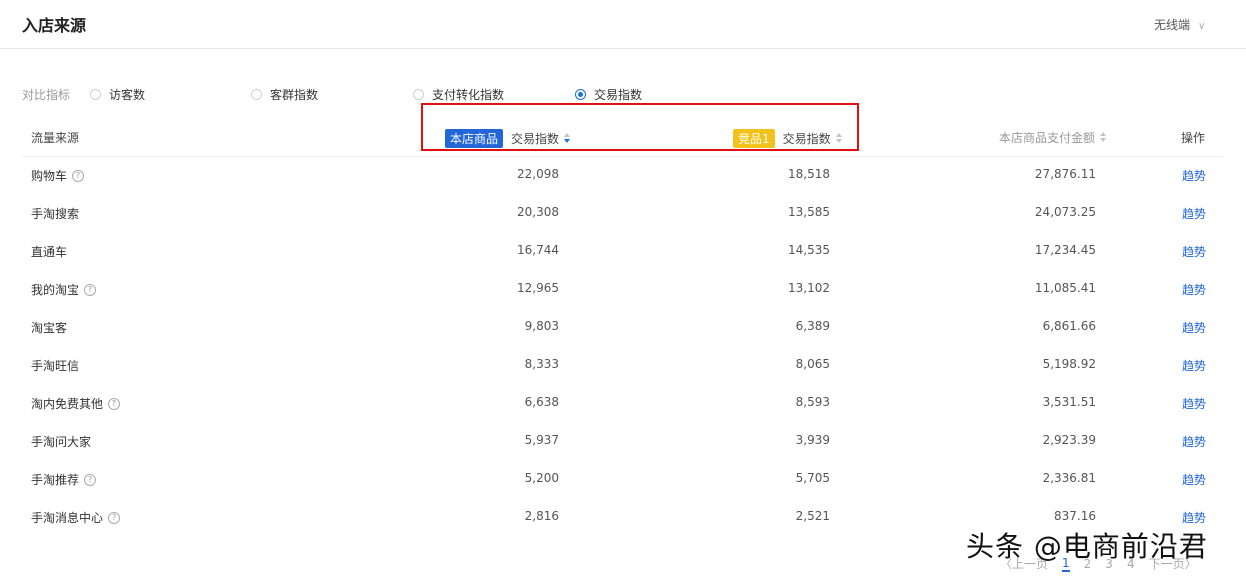  I want to click on competitor-trade-index: 8,593, so click(812, 402).